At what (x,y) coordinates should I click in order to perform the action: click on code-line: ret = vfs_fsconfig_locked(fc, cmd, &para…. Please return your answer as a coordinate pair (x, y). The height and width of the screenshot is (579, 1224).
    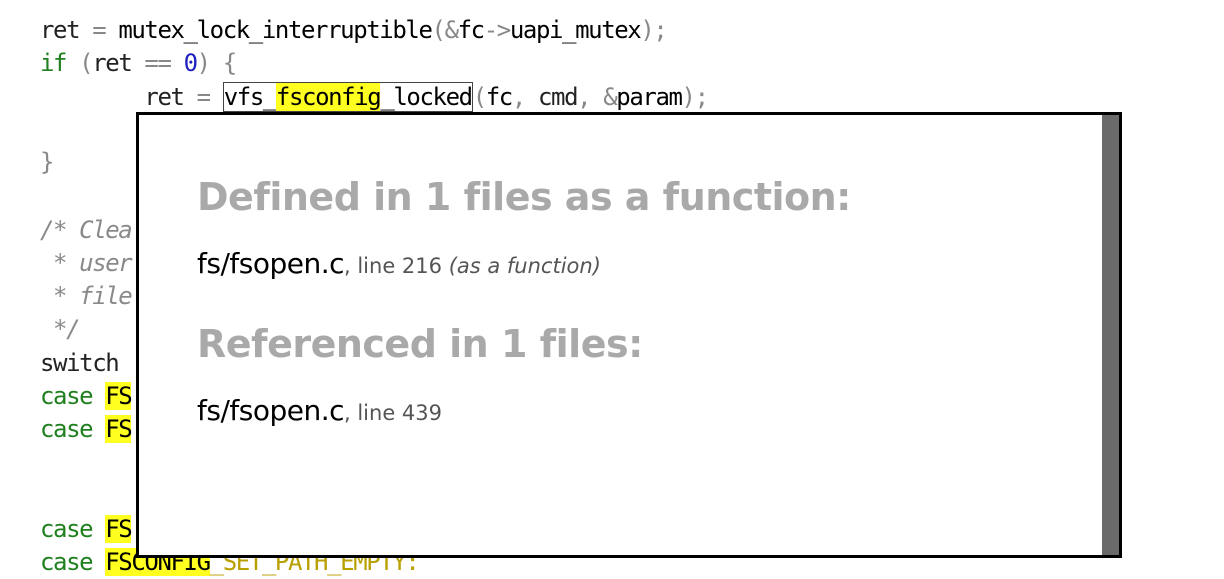
    Looking at the image, I should click on (375, 97).